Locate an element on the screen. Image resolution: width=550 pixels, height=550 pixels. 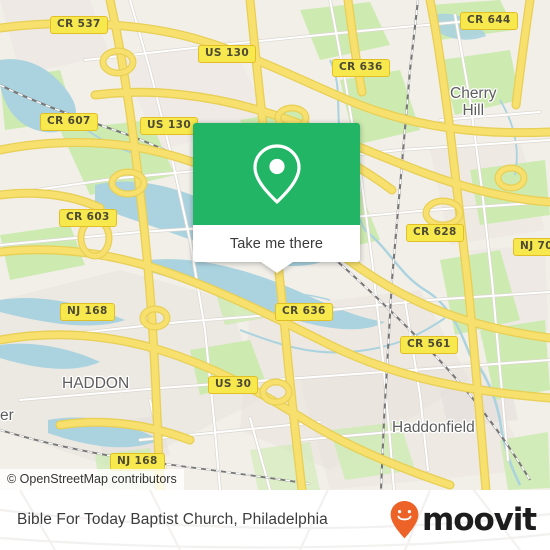
popup-footer: Take me there is located at coordinates (276, 243).